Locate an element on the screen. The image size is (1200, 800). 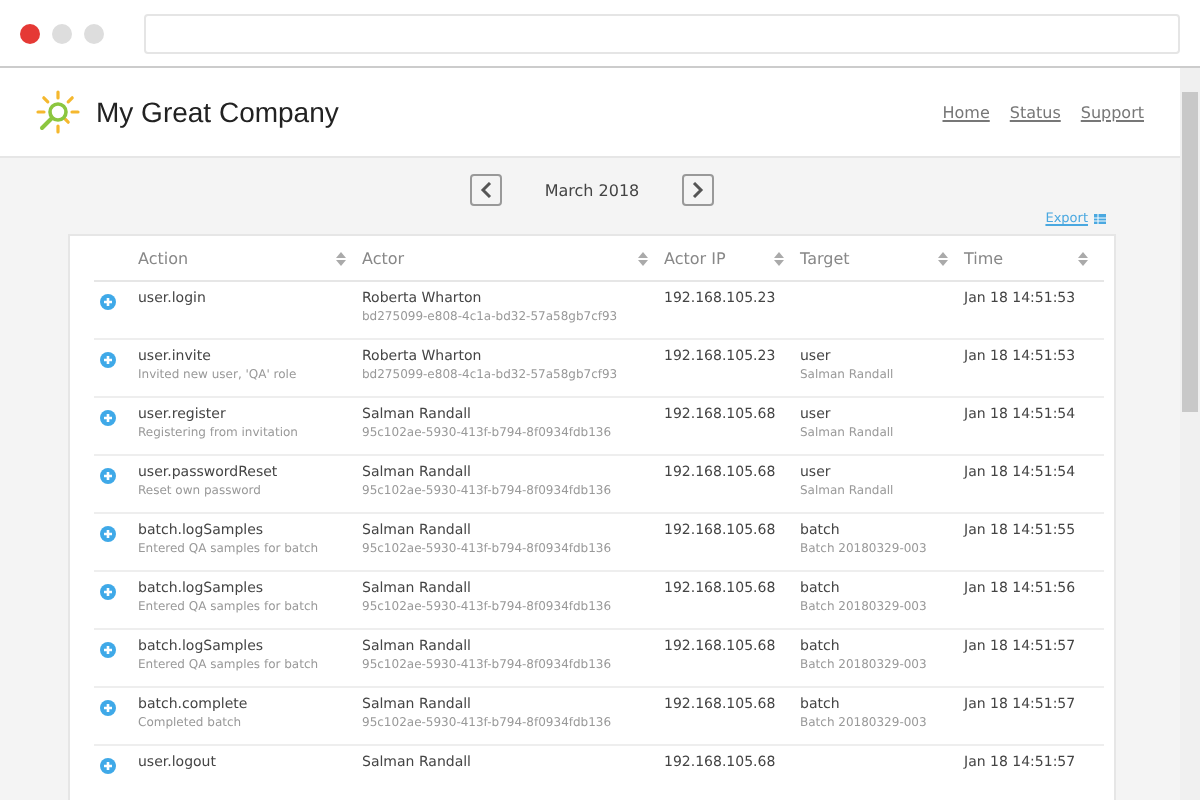
previous-month-button is located at coordinates (486, 190).